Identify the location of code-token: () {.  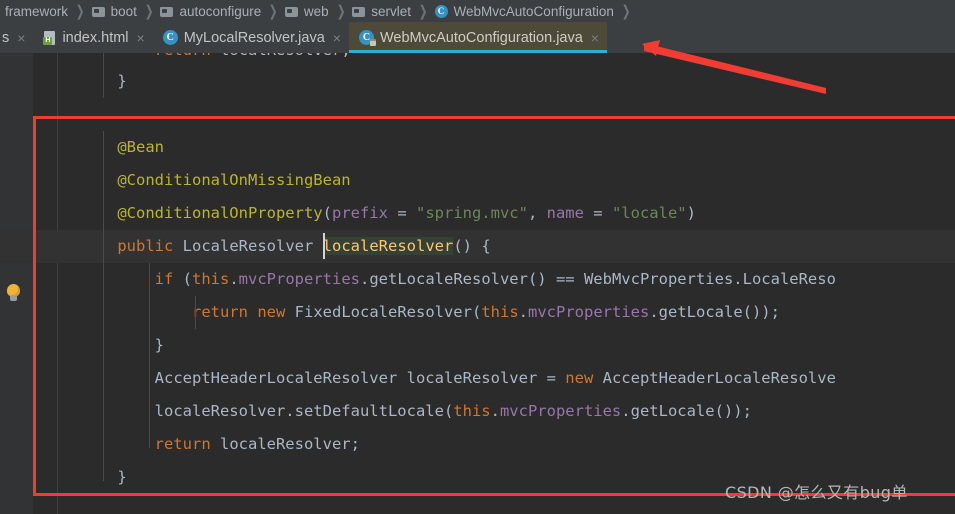
(472, 246).